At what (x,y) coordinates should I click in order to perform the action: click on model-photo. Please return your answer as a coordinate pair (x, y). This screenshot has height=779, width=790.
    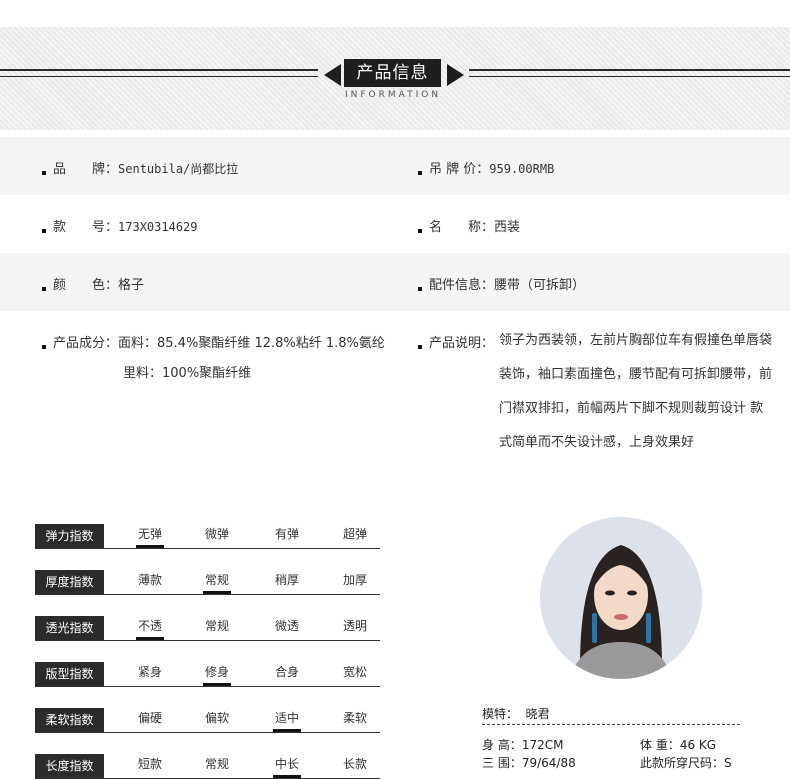
    Looking at the image, I should click on (621, 598).